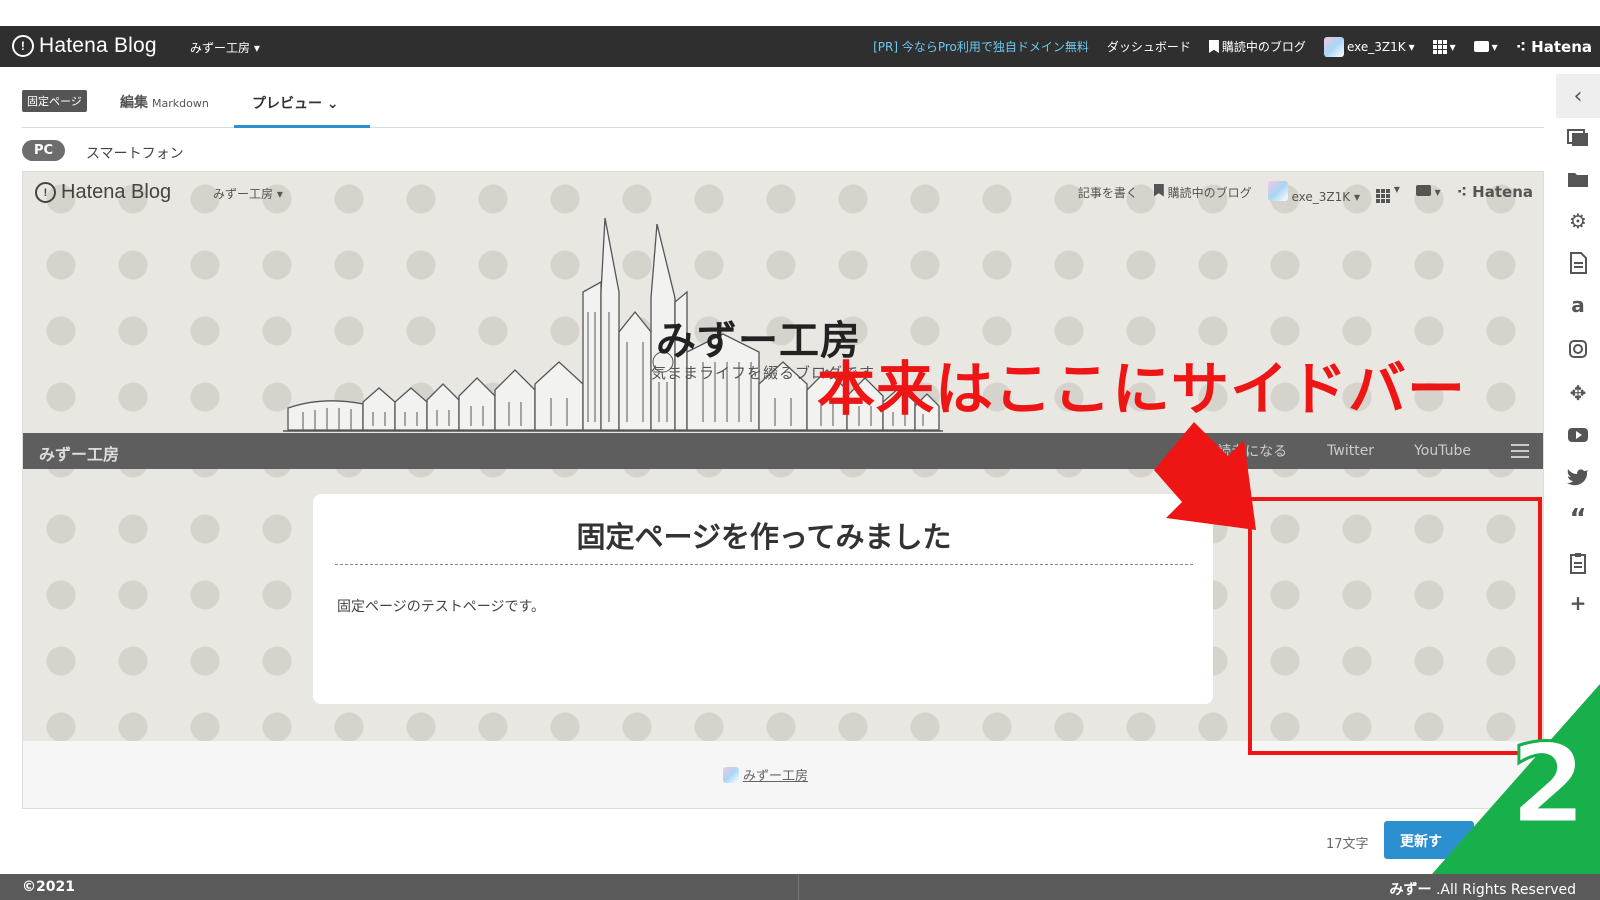  Describe the element at coordinates (332, 104) in the screenshot. I see `chevron-down-icon: ⌄` at that location.